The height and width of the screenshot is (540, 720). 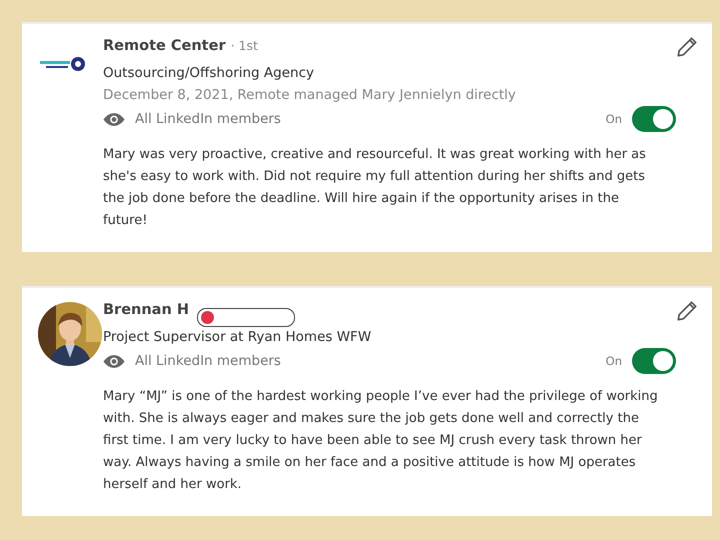 I want to click on relationship-date: December 8, 2021, Remote managed Mary Jennielyn directly, so click(x=310, y=95).